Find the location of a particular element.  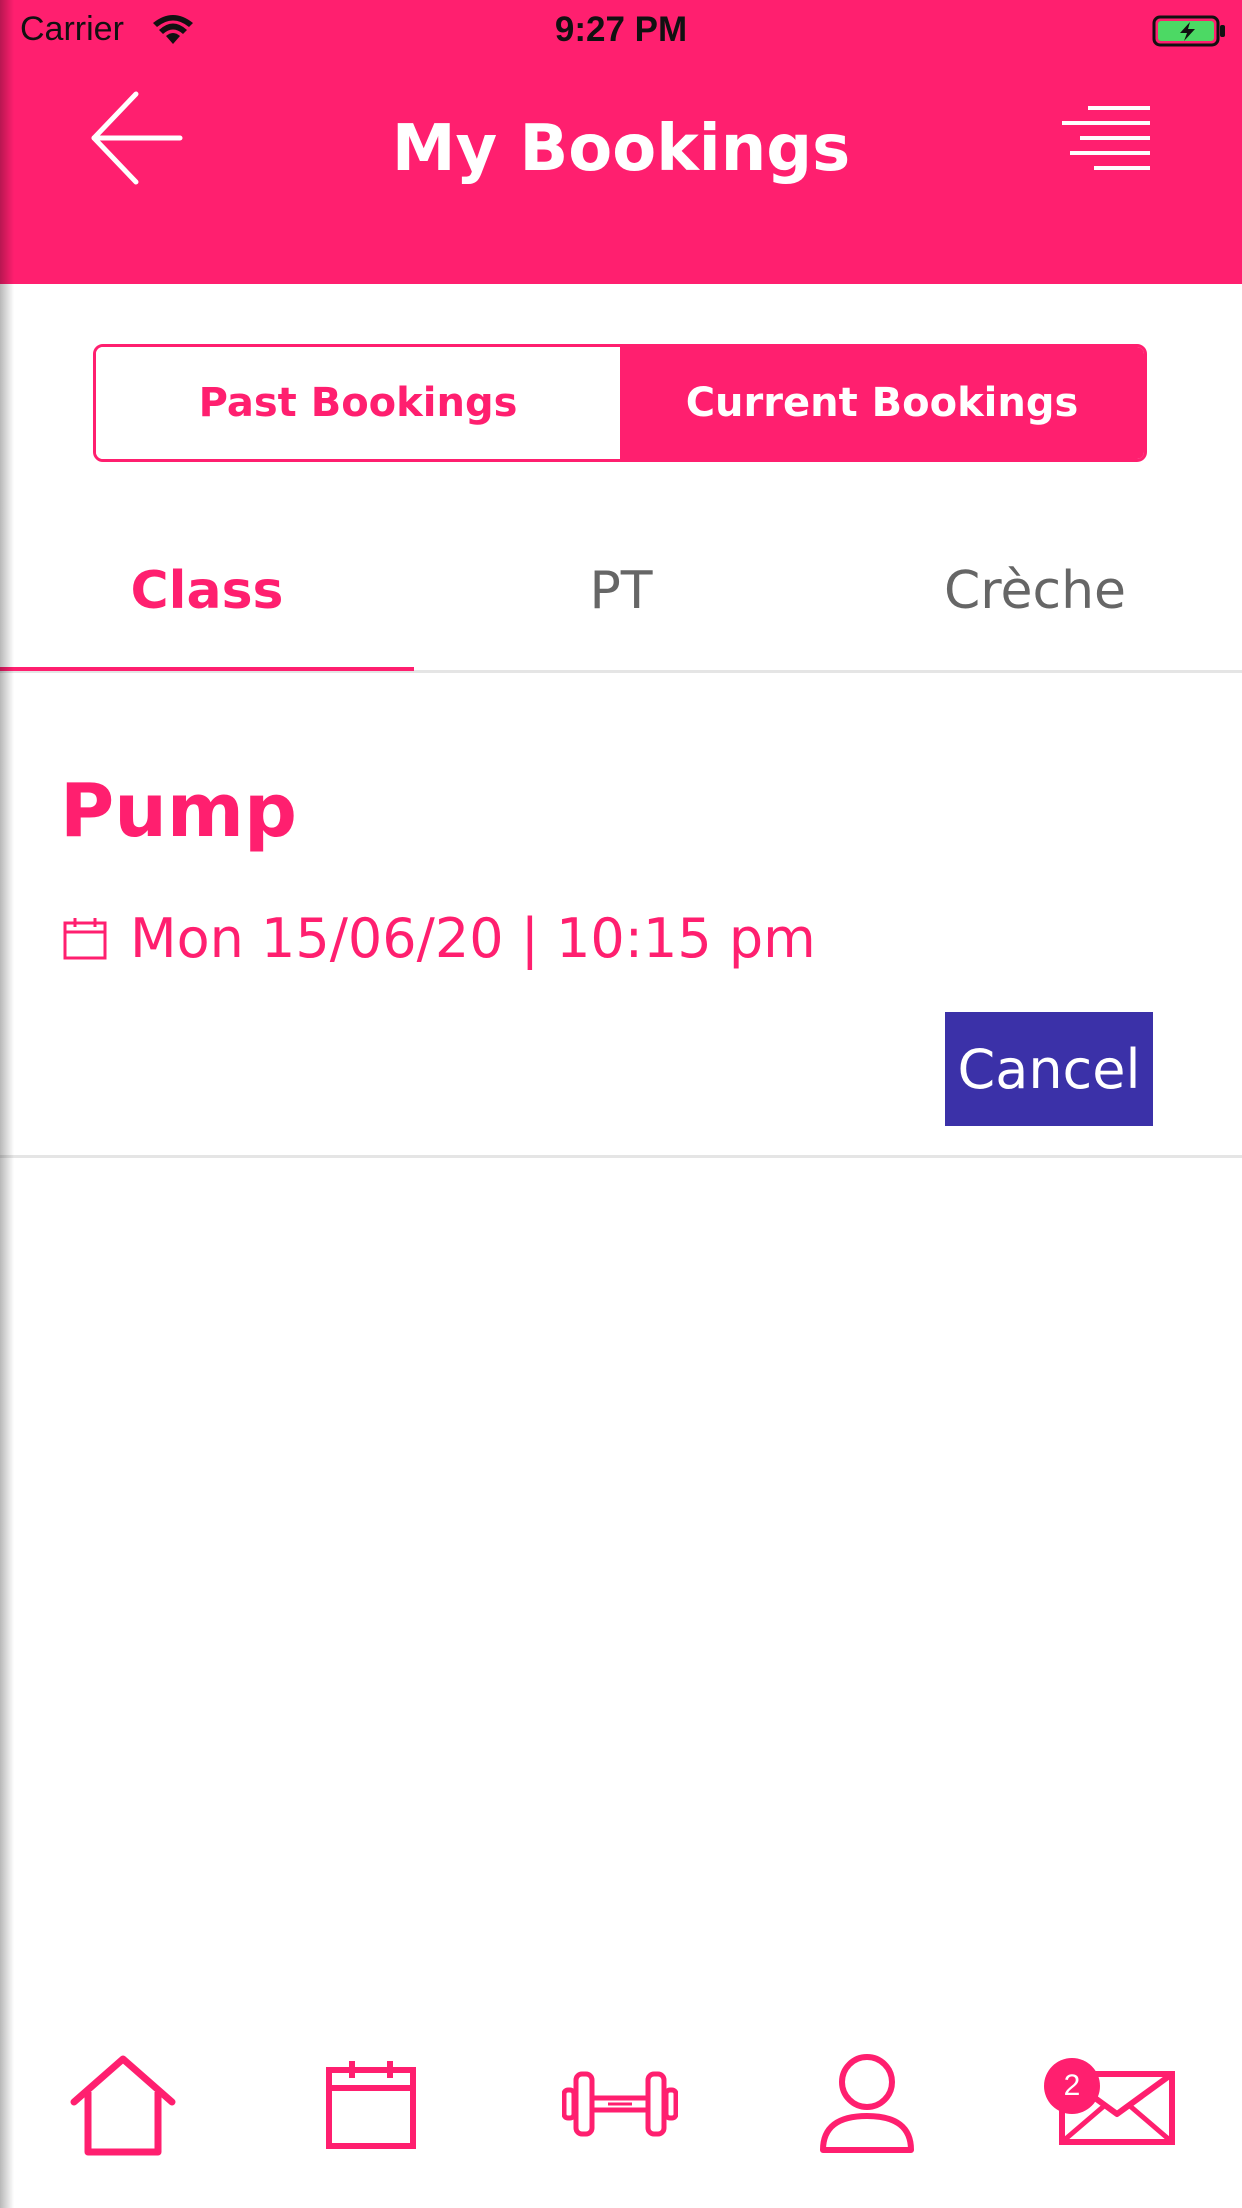

nav-workout-button is located at coordinates (620, 2106).